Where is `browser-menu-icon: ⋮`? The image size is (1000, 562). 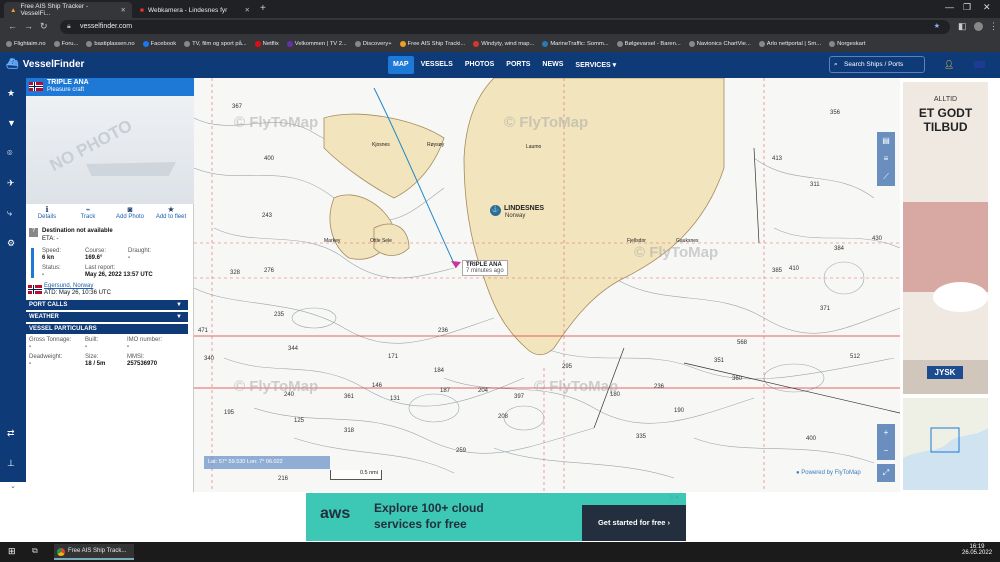 browser-menu-icon: ⋮ is located at coordinates (993, 26).